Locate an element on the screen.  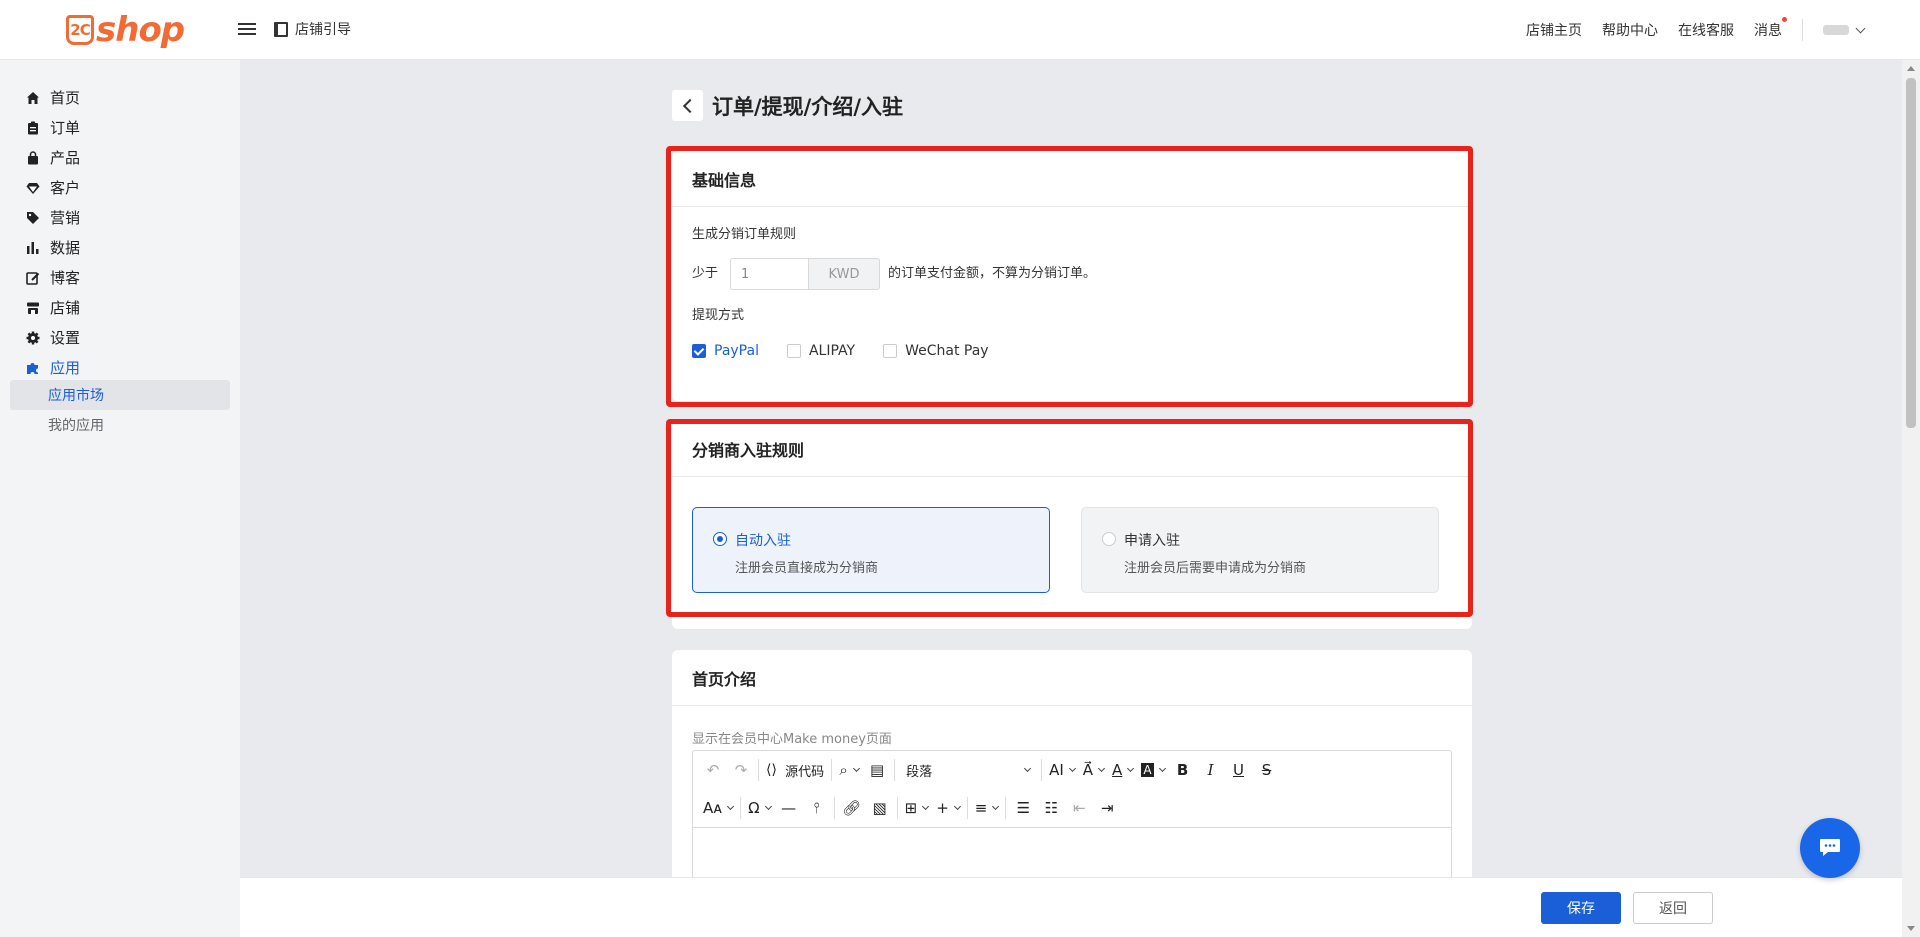
chevron-down-icon is located at coordinates (1860, 28).